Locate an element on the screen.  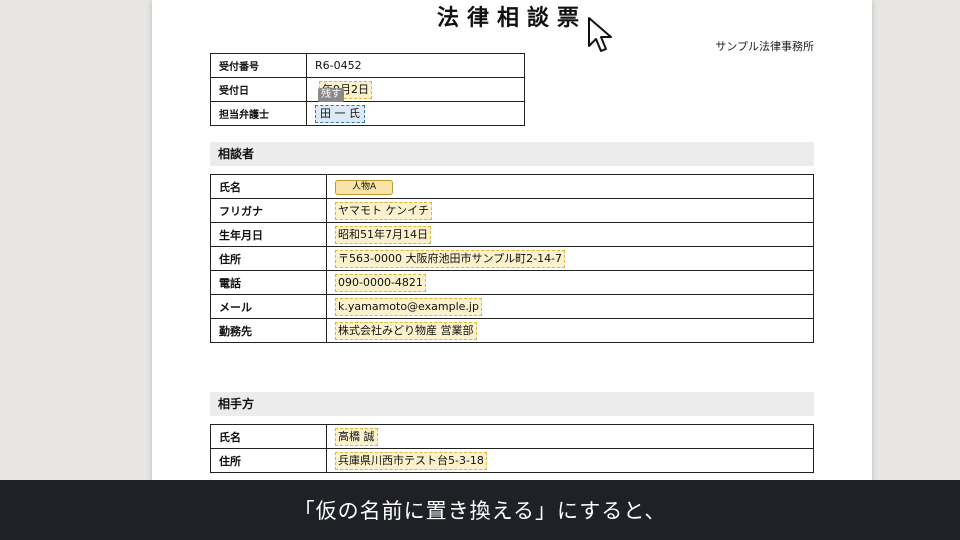
table-row: メール k.yamamoto@example.jp is located at coordinates (512, 306).